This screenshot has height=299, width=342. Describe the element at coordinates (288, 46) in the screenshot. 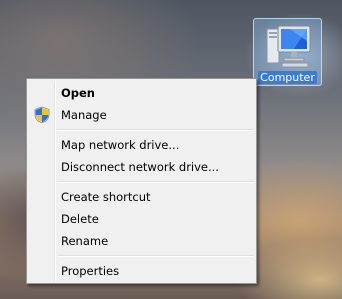

I see `computer-icon` at that location.